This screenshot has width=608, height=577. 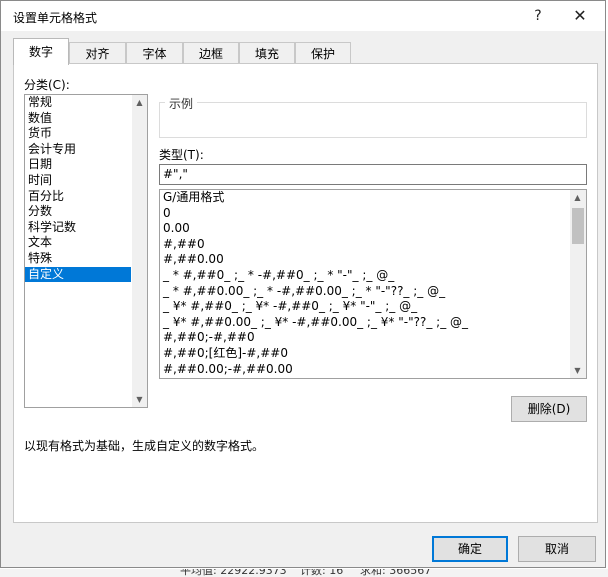 I want to click on dialog-title: 设置单元格格式, so click(x=55, y=18).